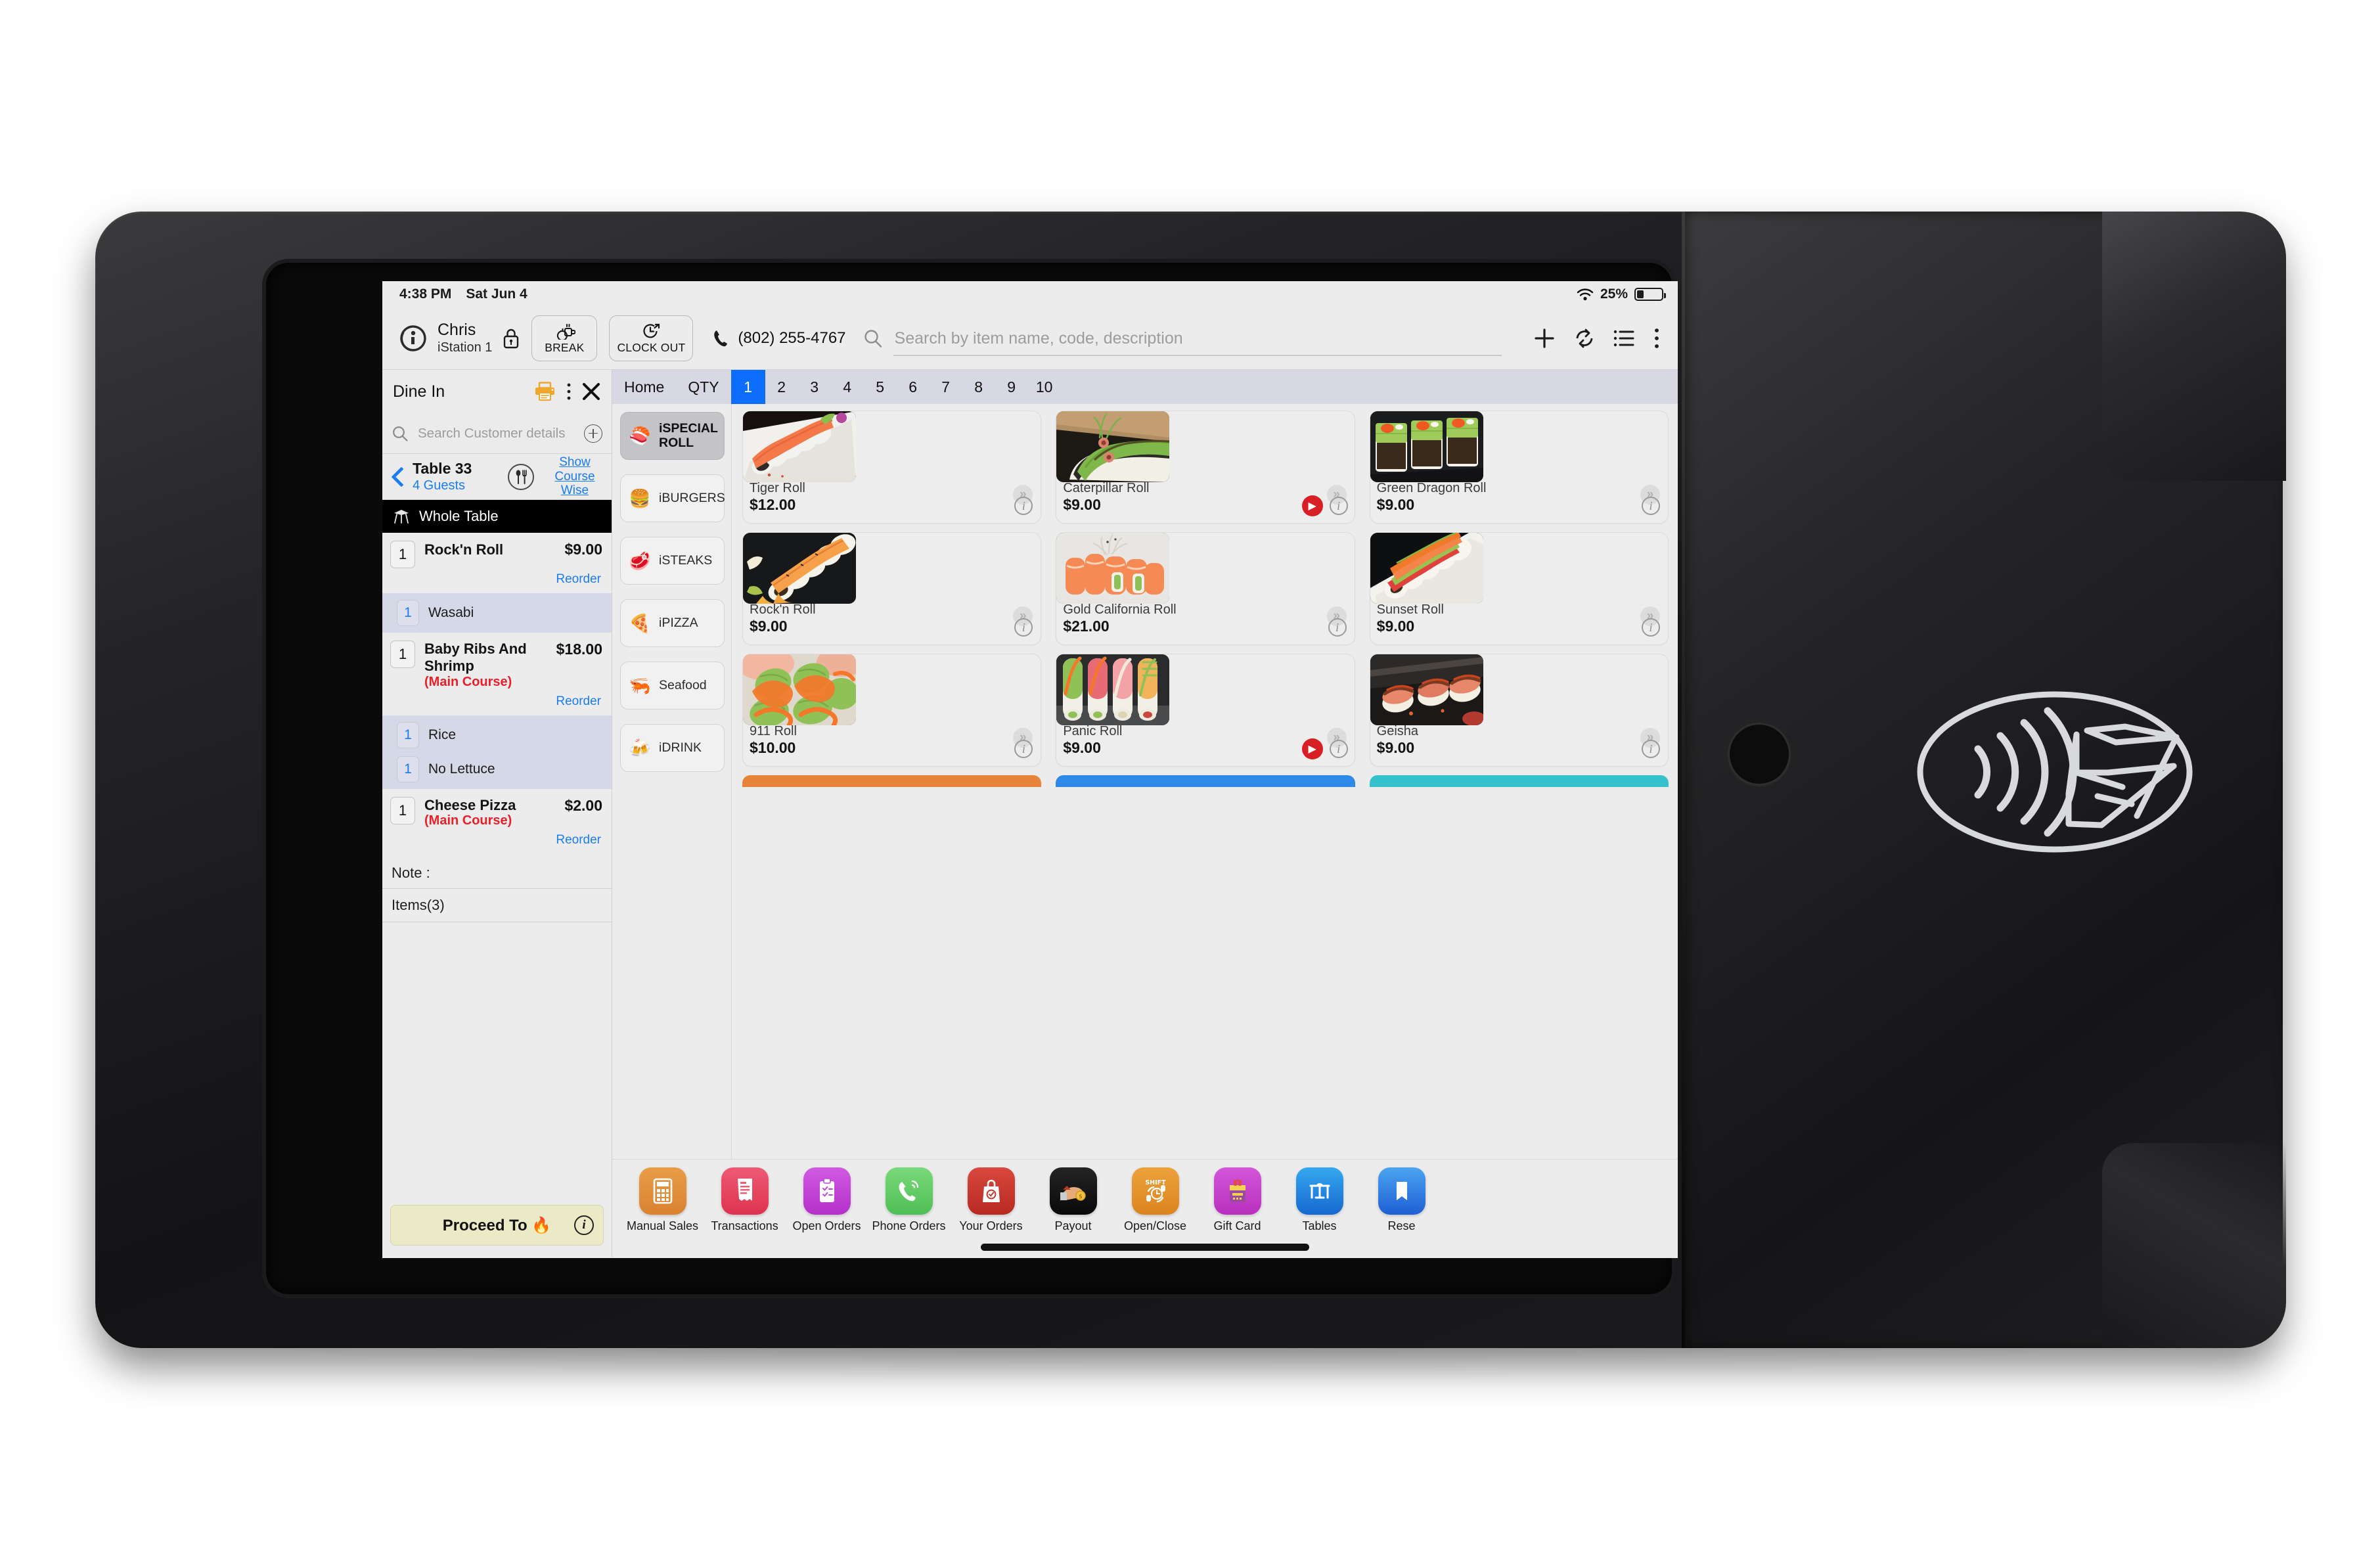 The image size is (2380, 1555). Describe the element at coordinates (1519, 588) in the screenshot. I see `product-card: Sunset Roll » $9.00 i` at that location.